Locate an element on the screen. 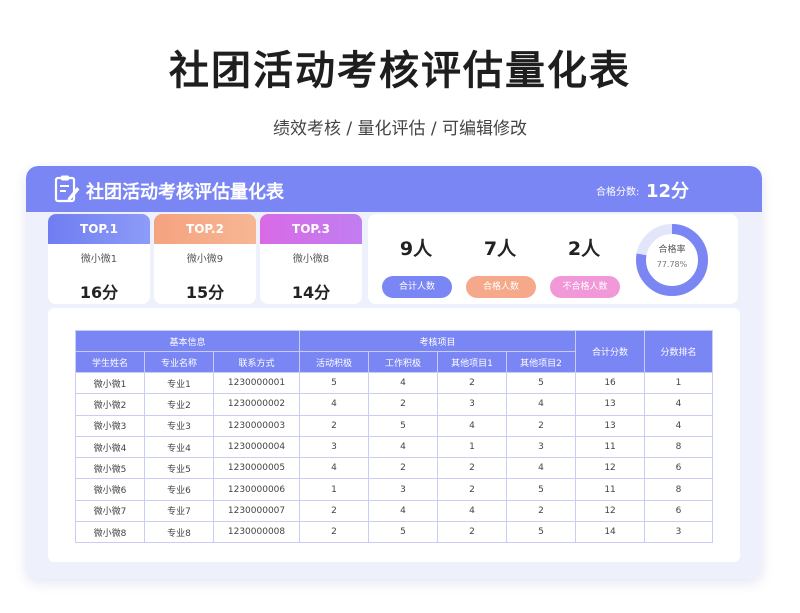  header-total-score: 合计分数 is located at coordinates (610, 351).